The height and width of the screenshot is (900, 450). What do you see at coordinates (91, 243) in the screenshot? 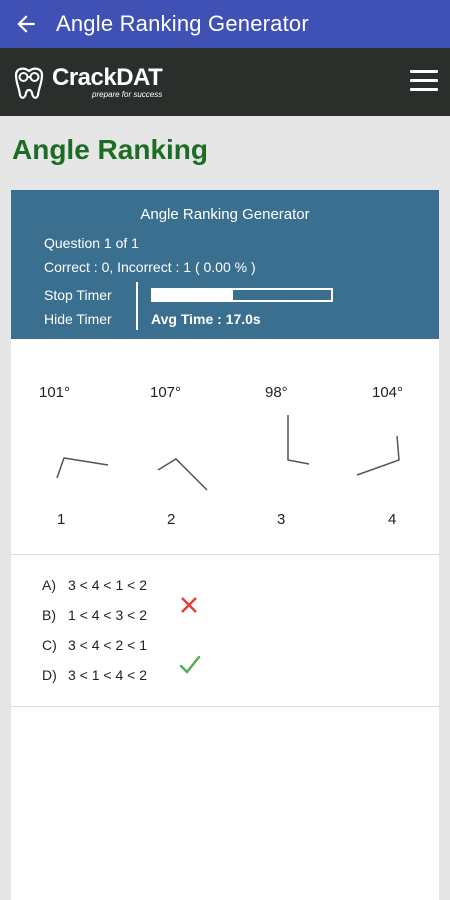
I see `question-counter: Question 1 of 1` at bounding box center [91, 243].